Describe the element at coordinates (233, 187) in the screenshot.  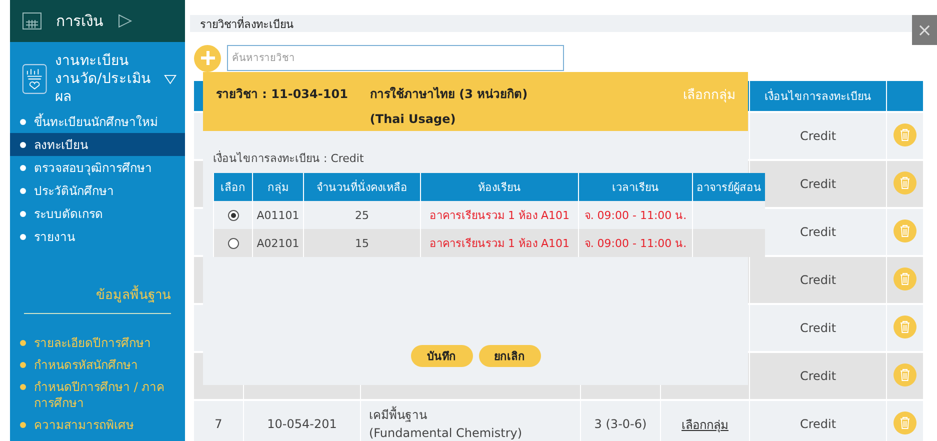
I see `column-header: เลือก` at that location.